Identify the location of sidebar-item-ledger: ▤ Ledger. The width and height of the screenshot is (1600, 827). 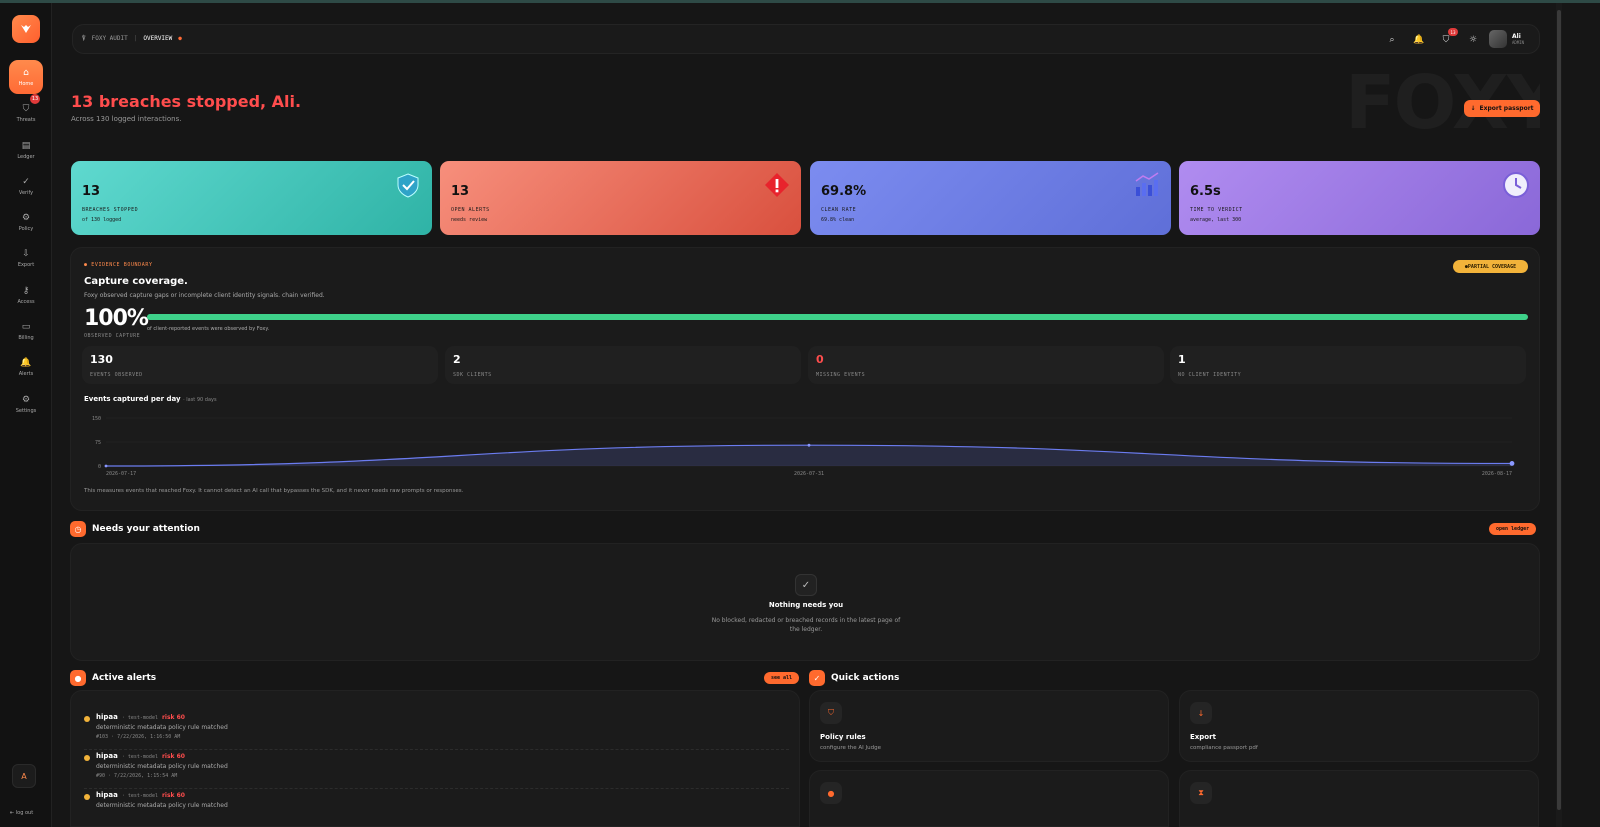
(26, 150).